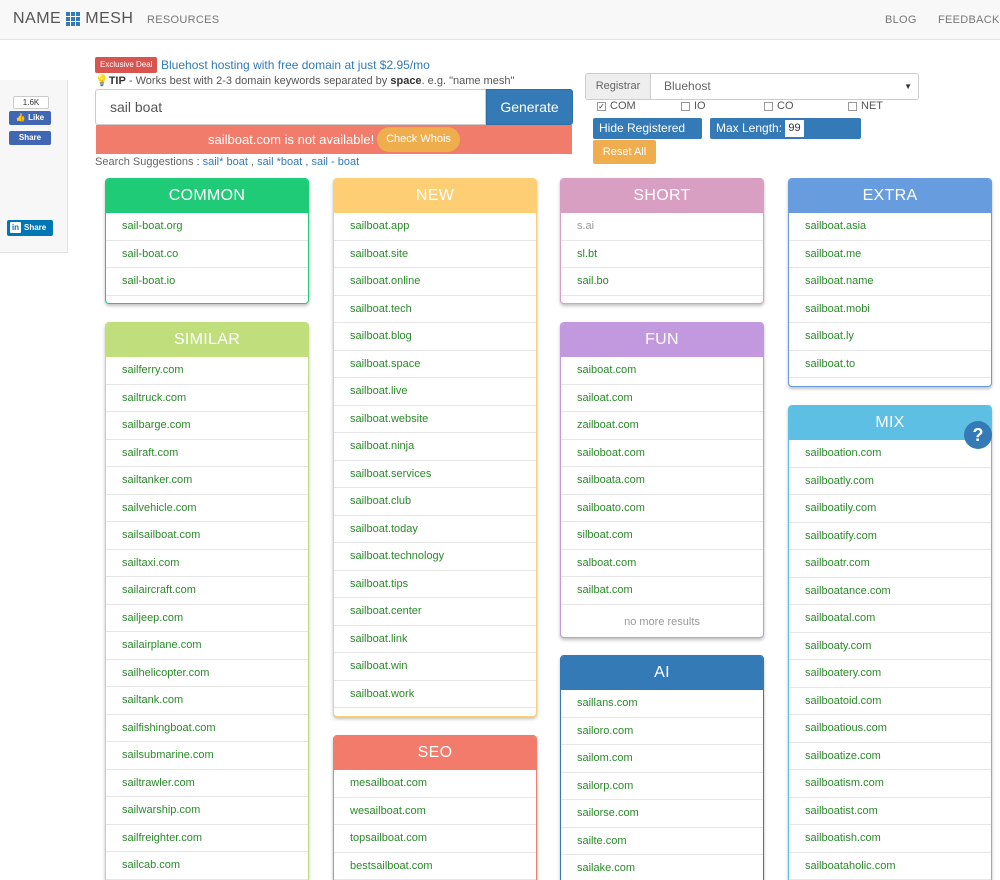 Image resolution: width=1000 pixels, height=880 pixels. What do you see at coordinates (890, 729) in the screenshot?
I see `domain-item: sailboatious.com` at bounding box center [890, 729].